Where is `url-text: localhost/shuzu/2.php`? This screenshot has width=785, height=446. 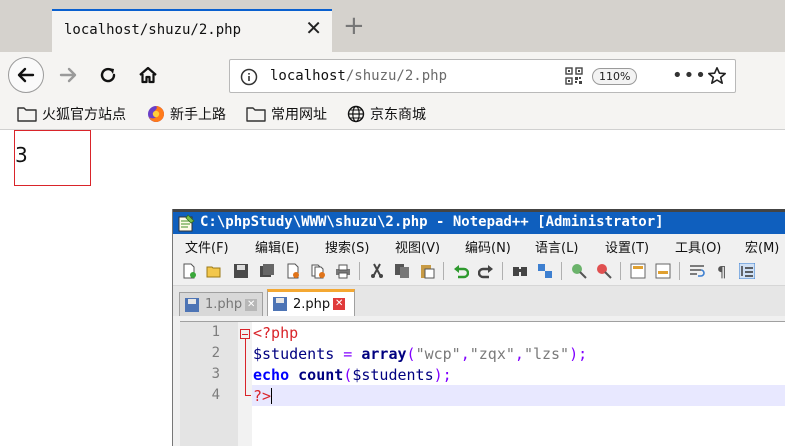 url-text: localhost/shuzu/2.php is located at coordinates (358, 76).